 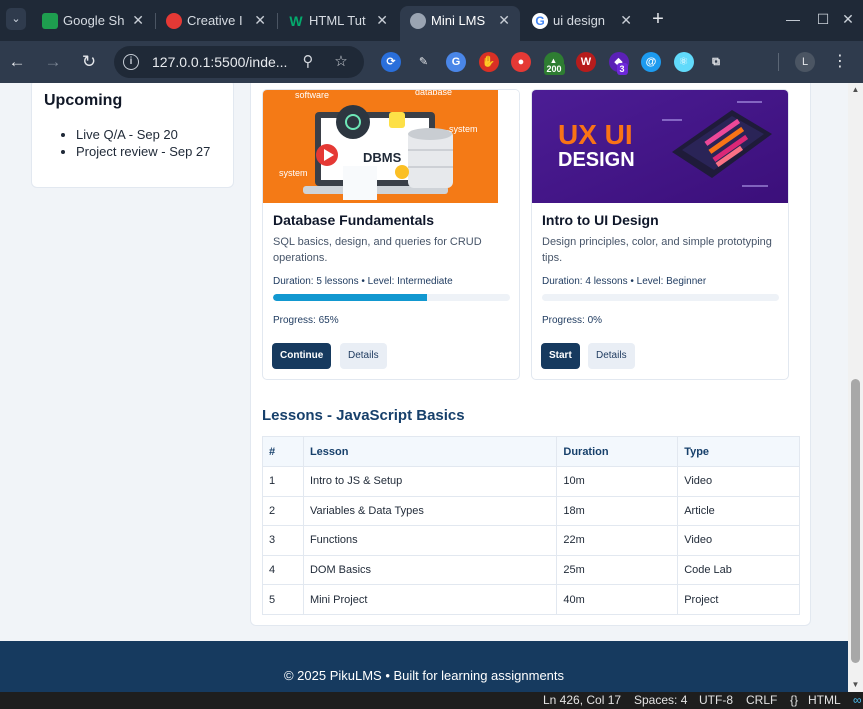 What do you see at coordinates (174, 21) in the screenshot?
I see `creative-cloud-icon` at bounding box center [174, 21].